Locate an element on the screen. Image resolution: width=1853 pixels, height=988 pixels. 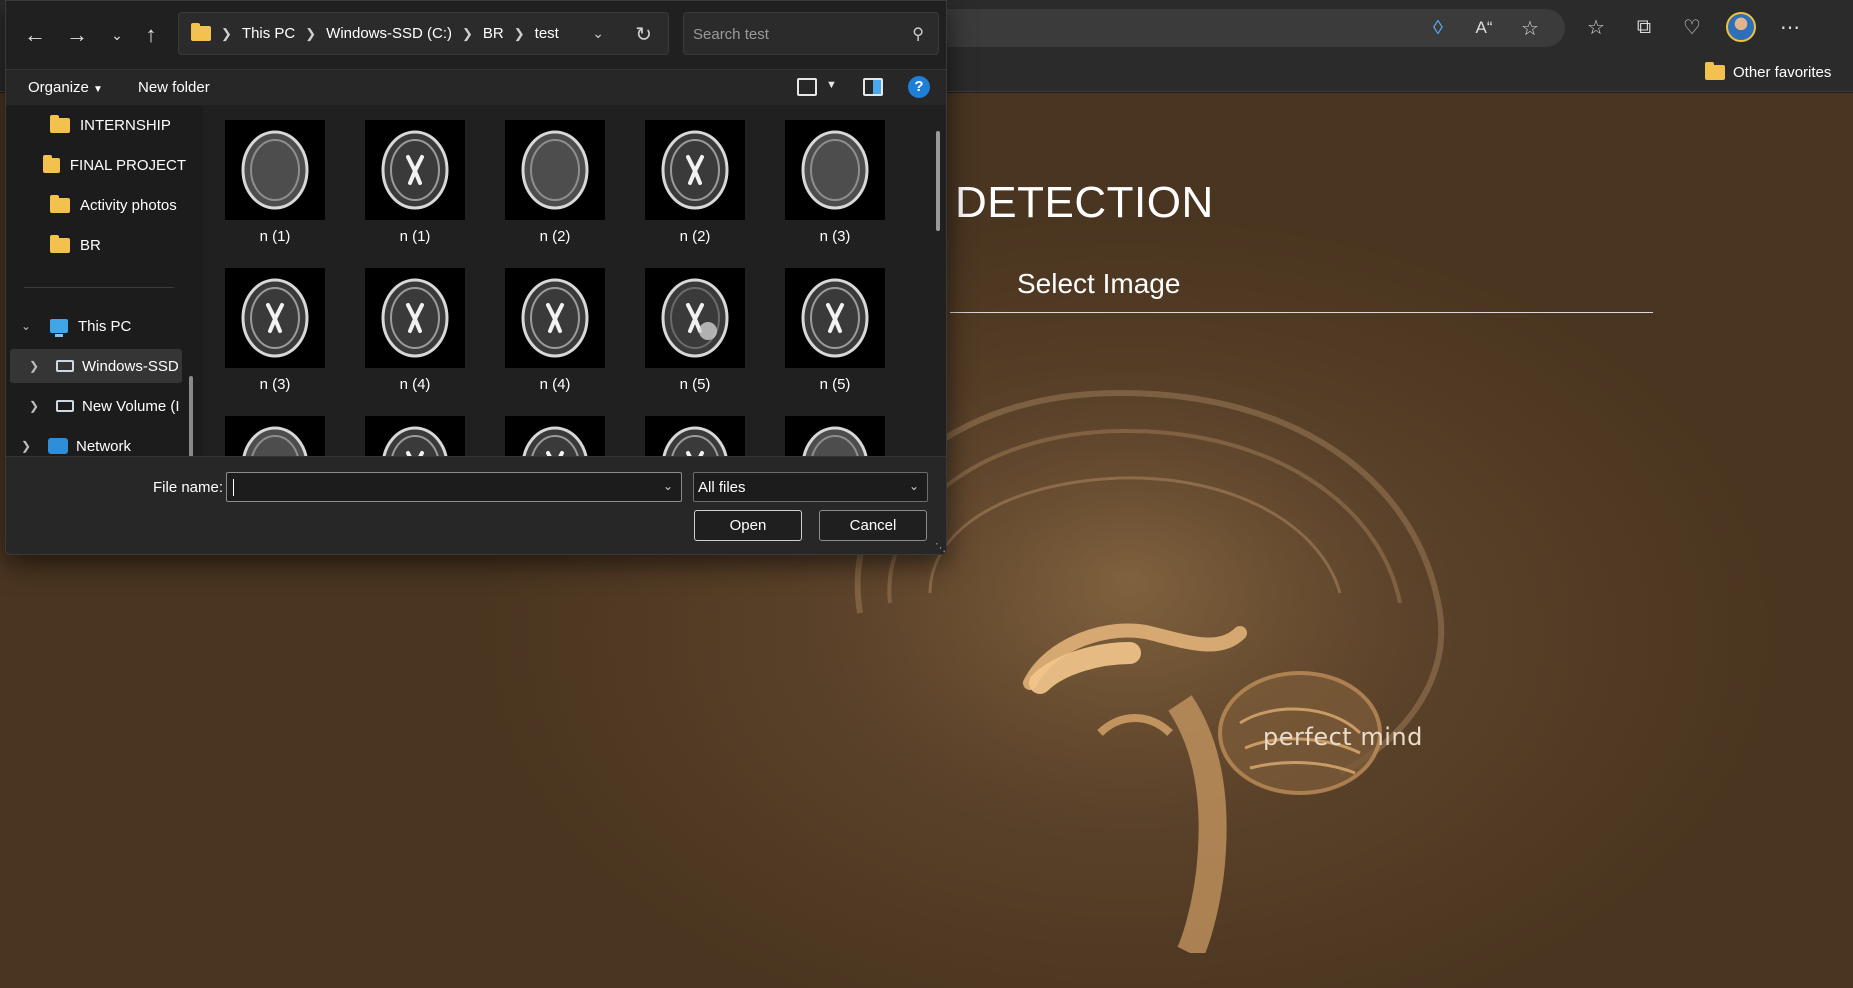
search-box: ⚲ is located at coordinates (811, 33).